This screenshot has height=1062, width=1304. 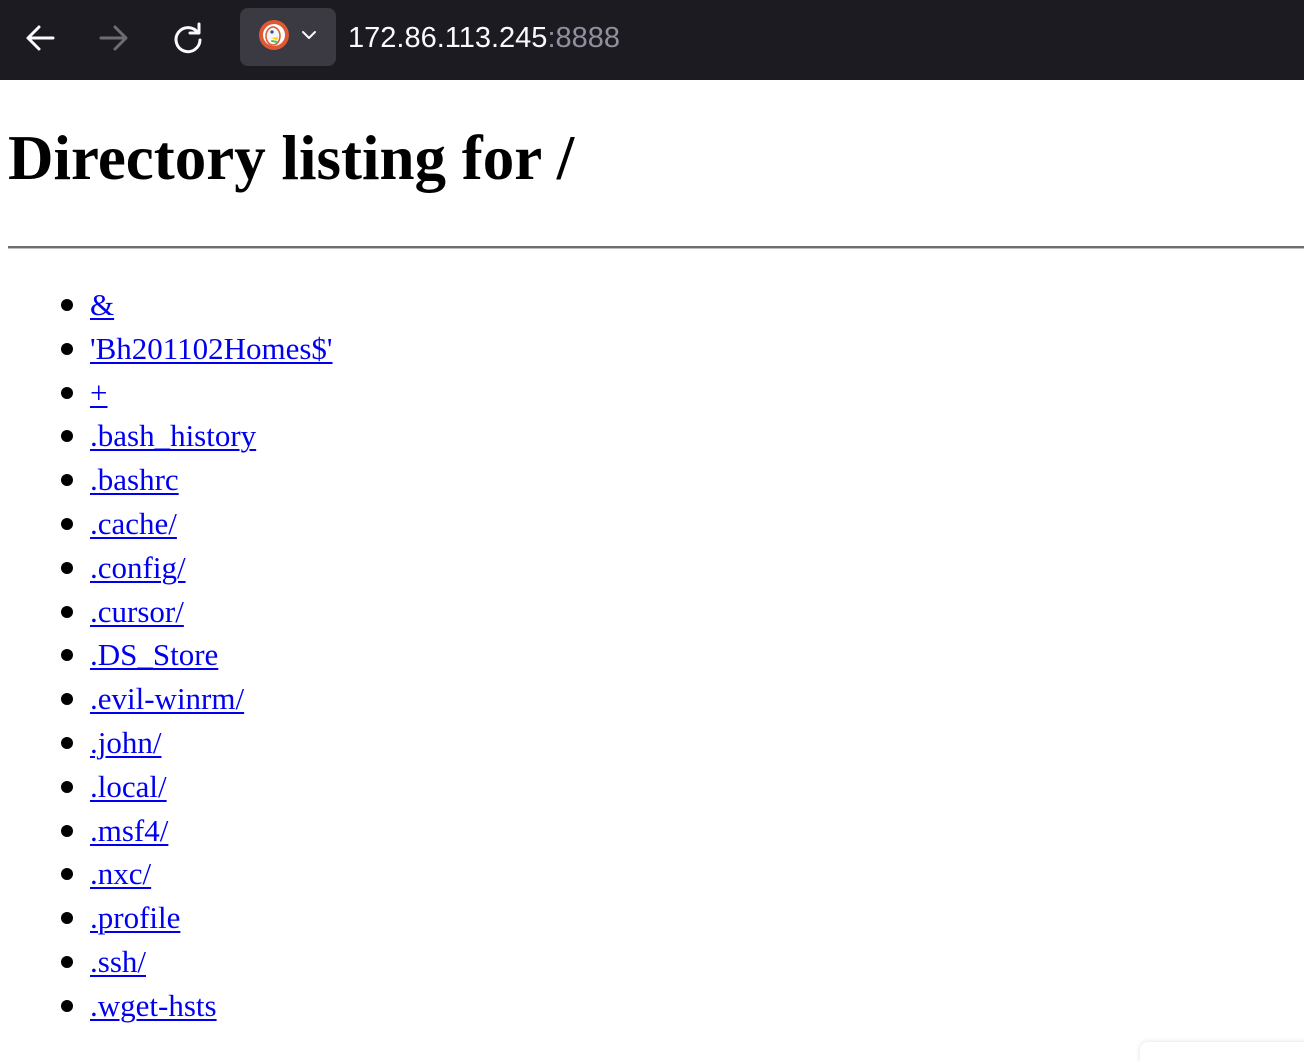 I want to click on list-item: .cache/, so click(x=166, y=524).